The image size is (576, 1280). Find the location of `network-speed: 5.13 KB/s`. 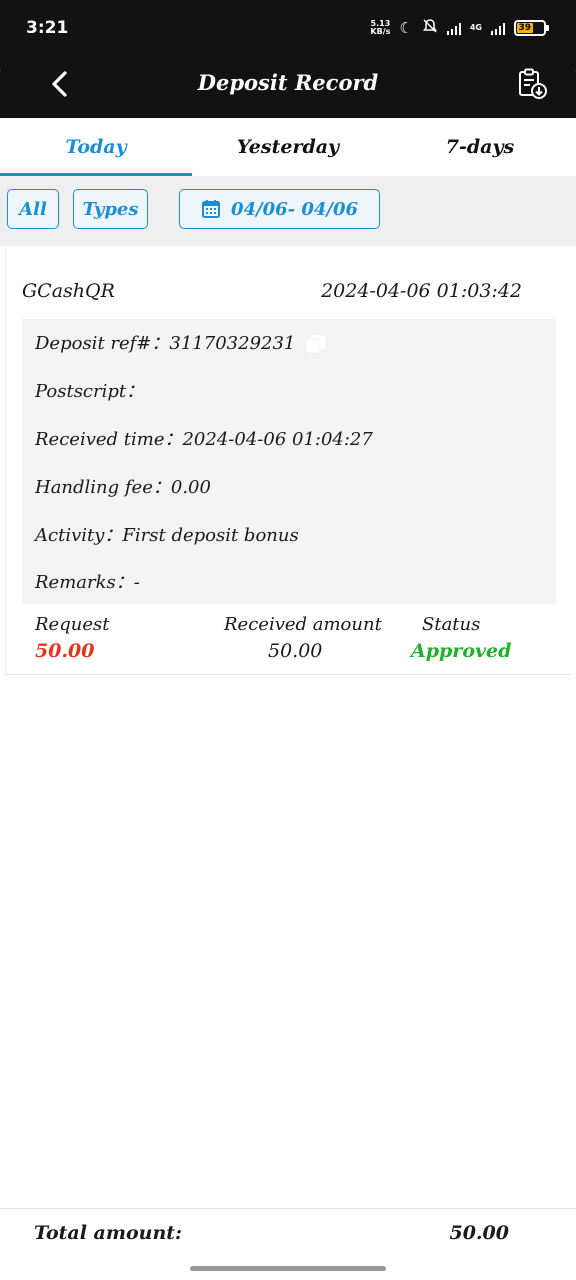

network-speed: 5.13 KB/s is located at coordinates (380, 27).